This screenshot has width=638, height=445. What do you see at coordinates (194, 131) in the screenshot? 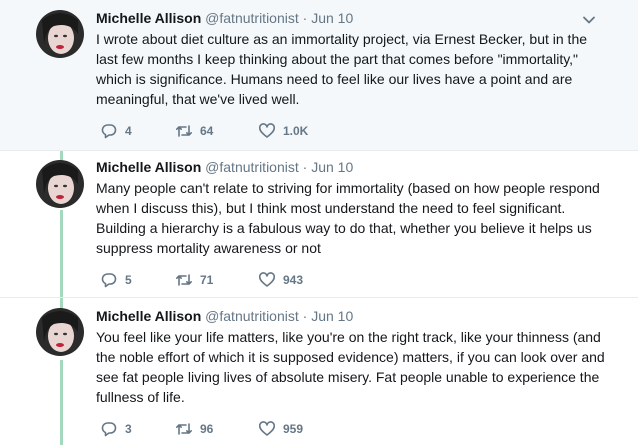
I see `retweet-button: 64` at bounding box center [194, 131].